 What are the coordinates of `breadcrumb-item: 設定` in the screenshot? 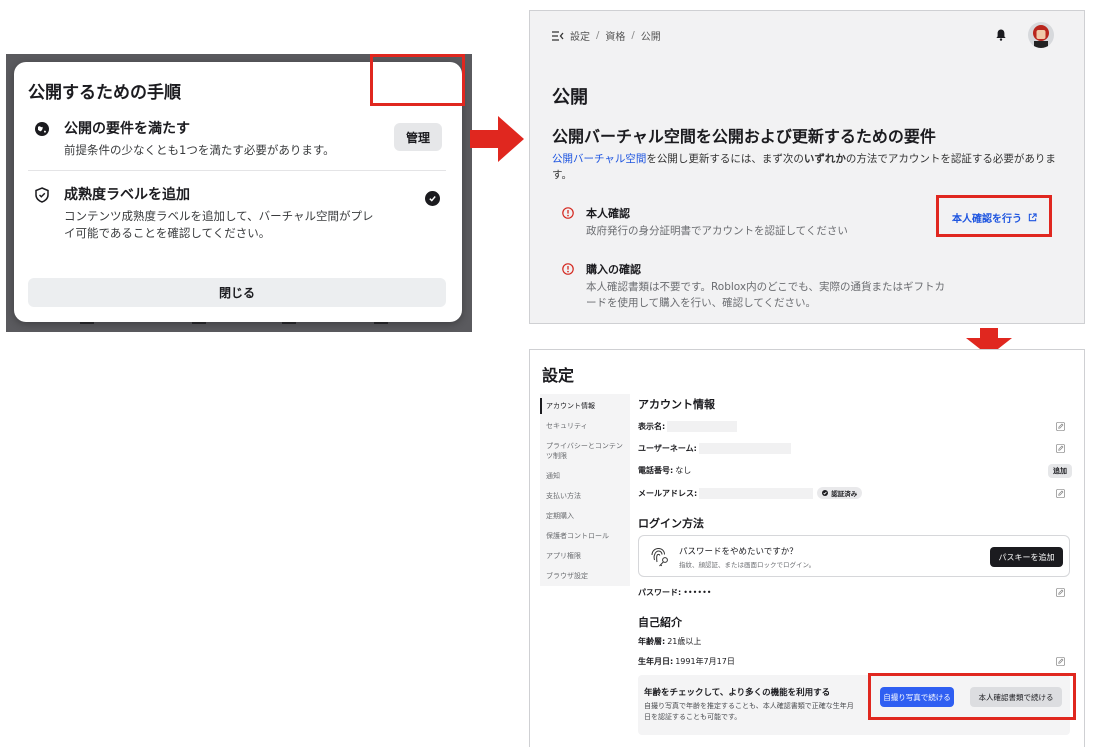 It's located at (580, 35).